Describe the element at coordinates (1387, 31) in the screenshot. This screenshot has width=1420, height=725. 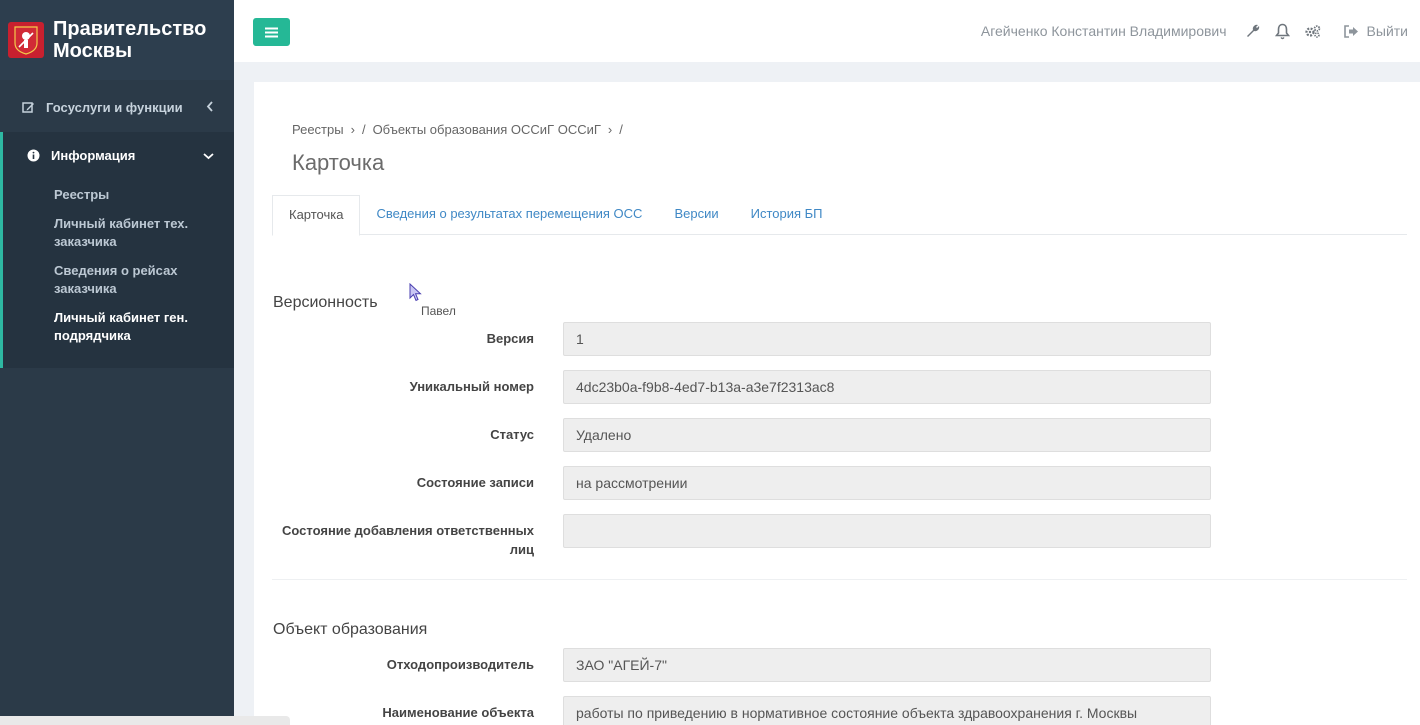
I see `logout-label: Выйти` at that location.